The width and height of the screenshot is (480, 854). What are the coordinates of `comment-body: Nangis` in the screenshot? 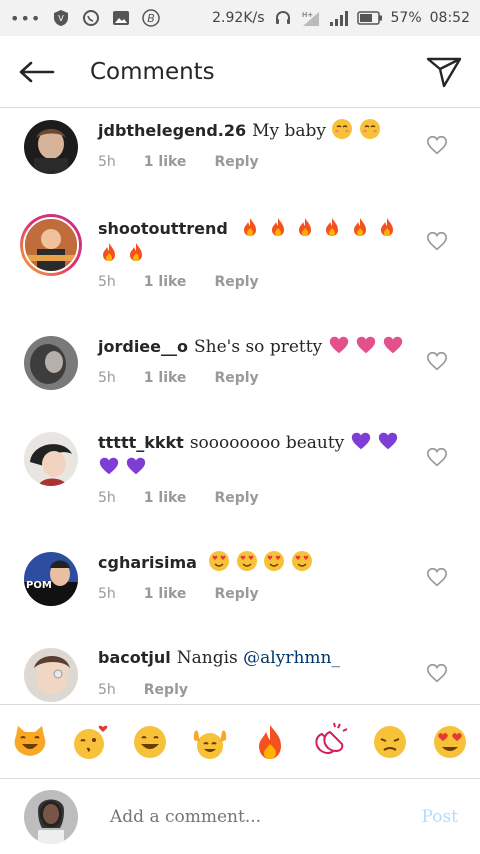 It's located at (207, 658).